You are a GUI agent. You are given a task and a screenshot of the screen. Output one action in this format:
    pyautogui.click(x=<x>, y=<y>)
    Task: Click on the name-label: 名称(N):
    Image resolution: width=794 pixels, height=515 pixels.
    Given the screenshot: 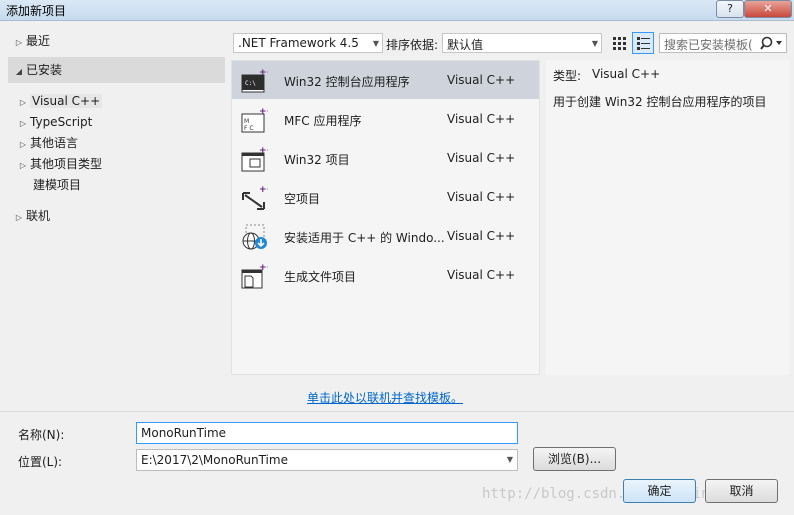 What is the action you would take?
    pyautogui.click(x=41, y=435)
    